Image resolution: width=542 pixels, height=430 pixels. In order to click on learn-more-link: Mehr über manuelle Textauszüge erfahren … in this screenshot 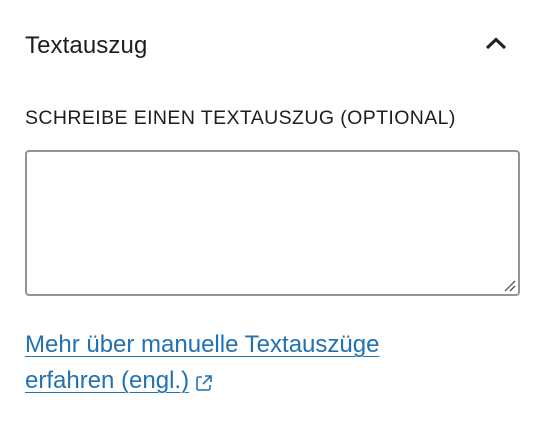, I will do `click(260, 363)`.